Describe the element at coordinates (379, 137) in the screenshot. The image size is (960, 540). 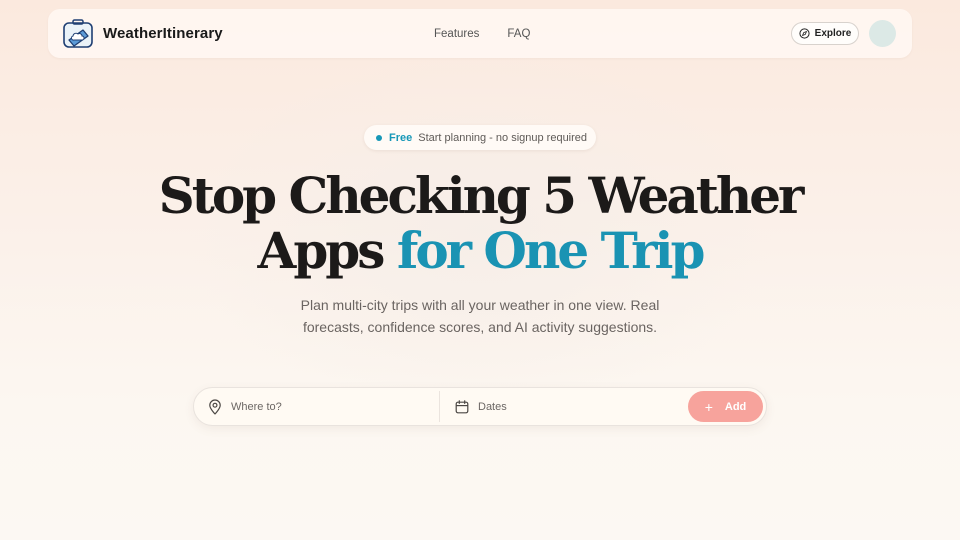
I see `badge-dot` at that location.